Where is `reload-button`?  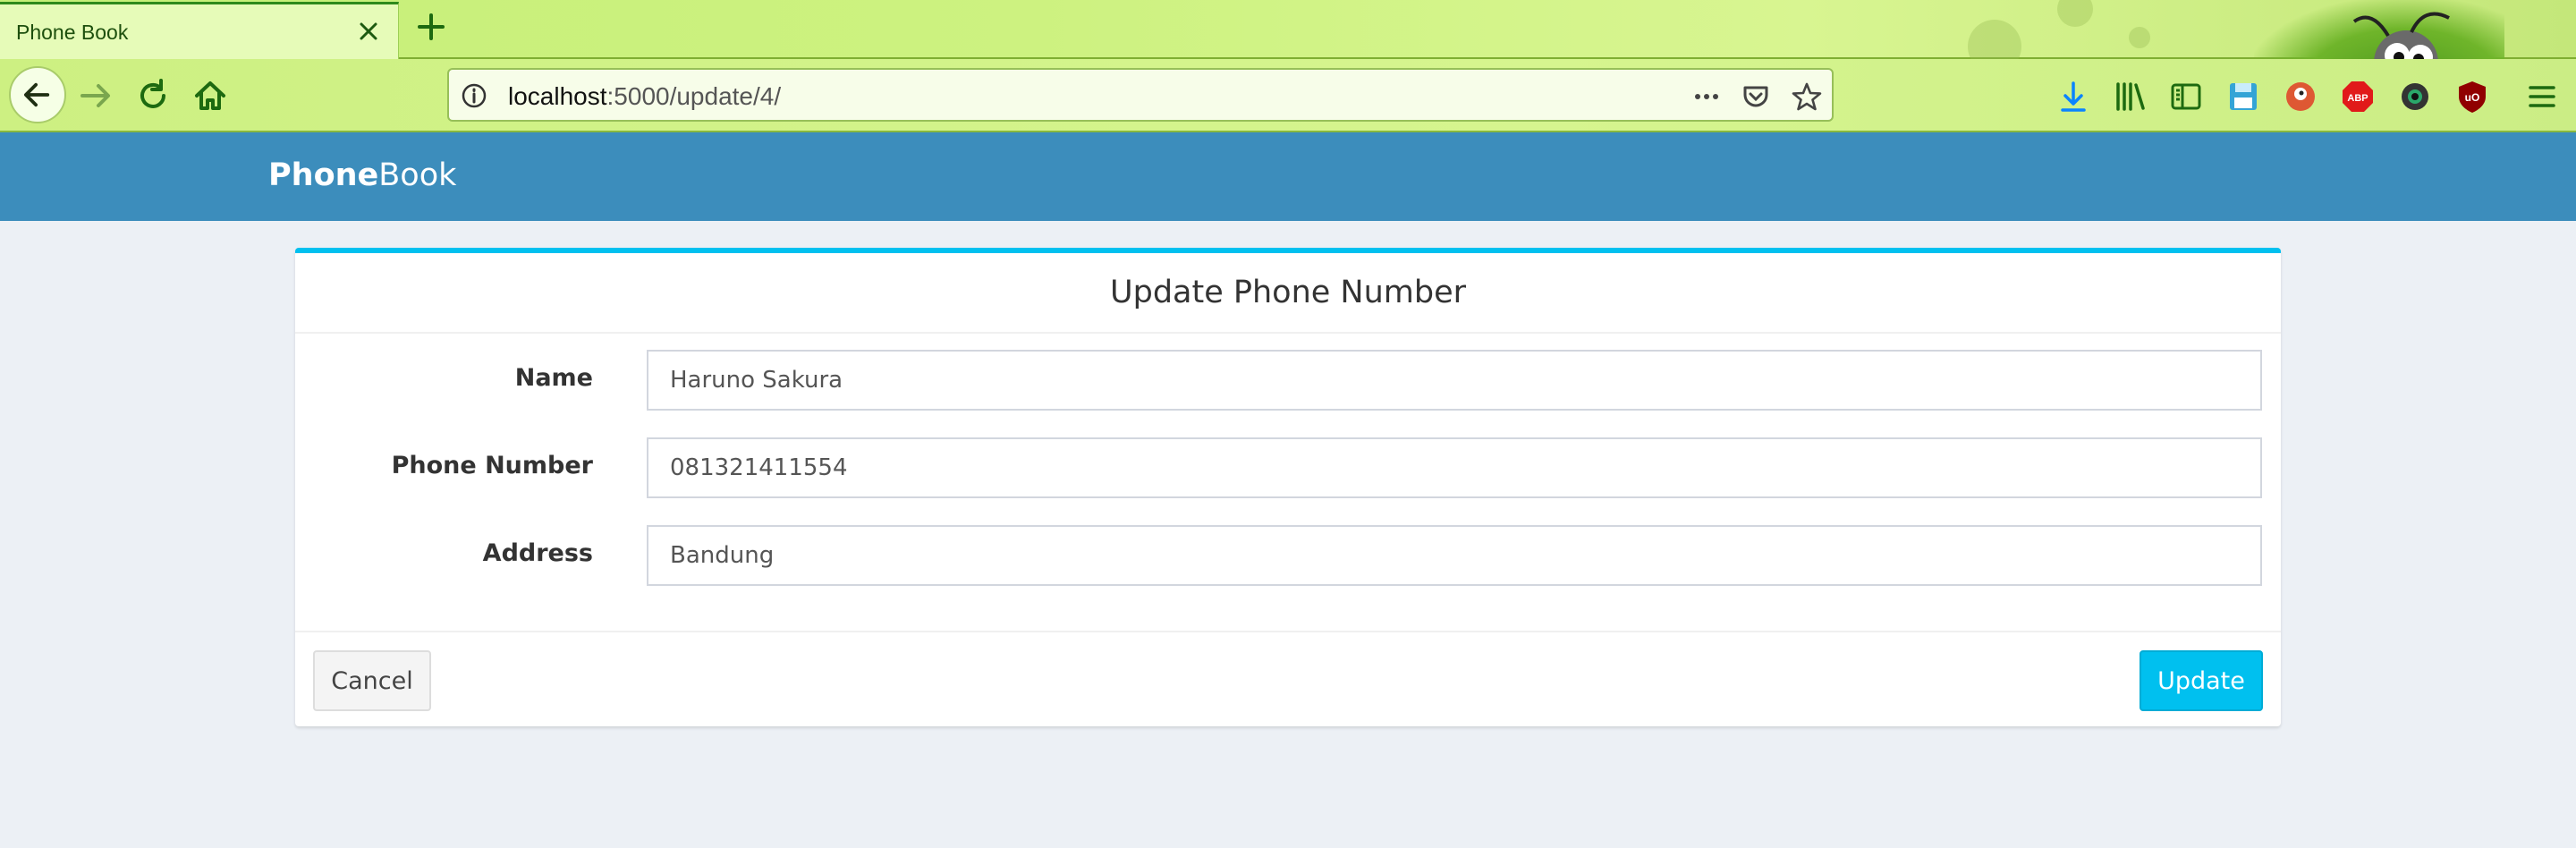
reload-button is located at coordinates (153, 96).